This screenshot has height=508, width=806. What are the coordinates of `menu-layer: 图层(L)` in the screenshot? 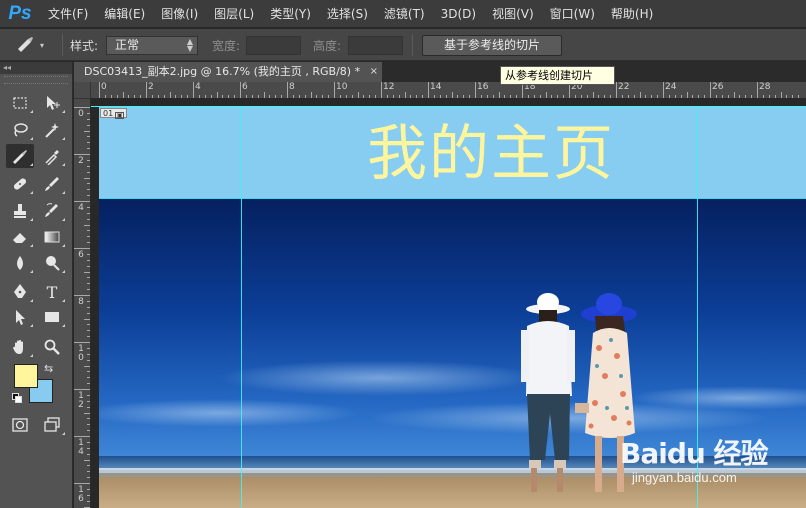 It's located at (234, 14).